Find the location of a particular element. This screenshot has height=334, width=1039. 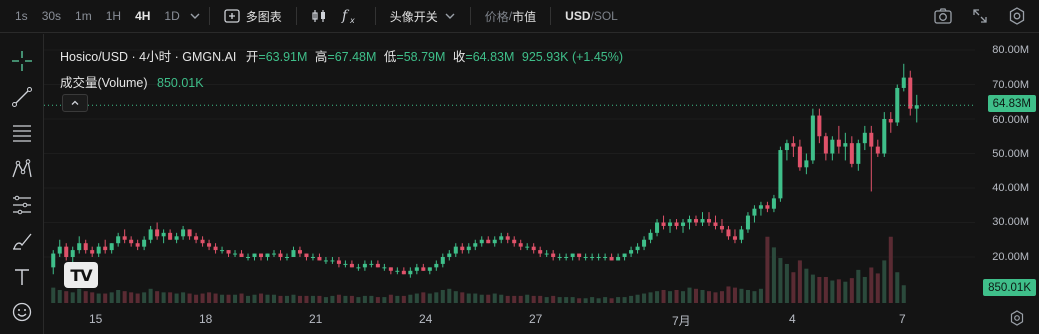

tradingview-logo: TV is located at coordinates (81, 275).